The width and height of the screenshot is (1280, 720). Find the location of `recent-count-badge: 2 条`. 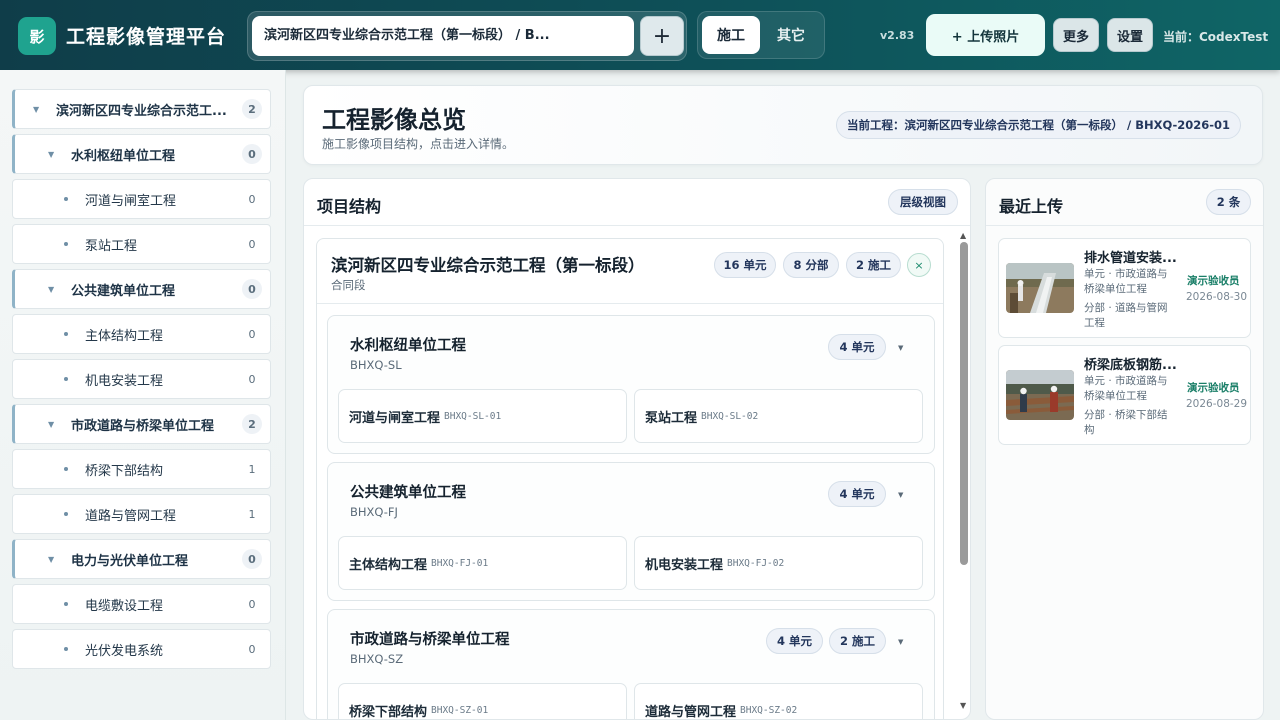

recent-count-badge: 2 条 is located at coordinates (1228, 202).